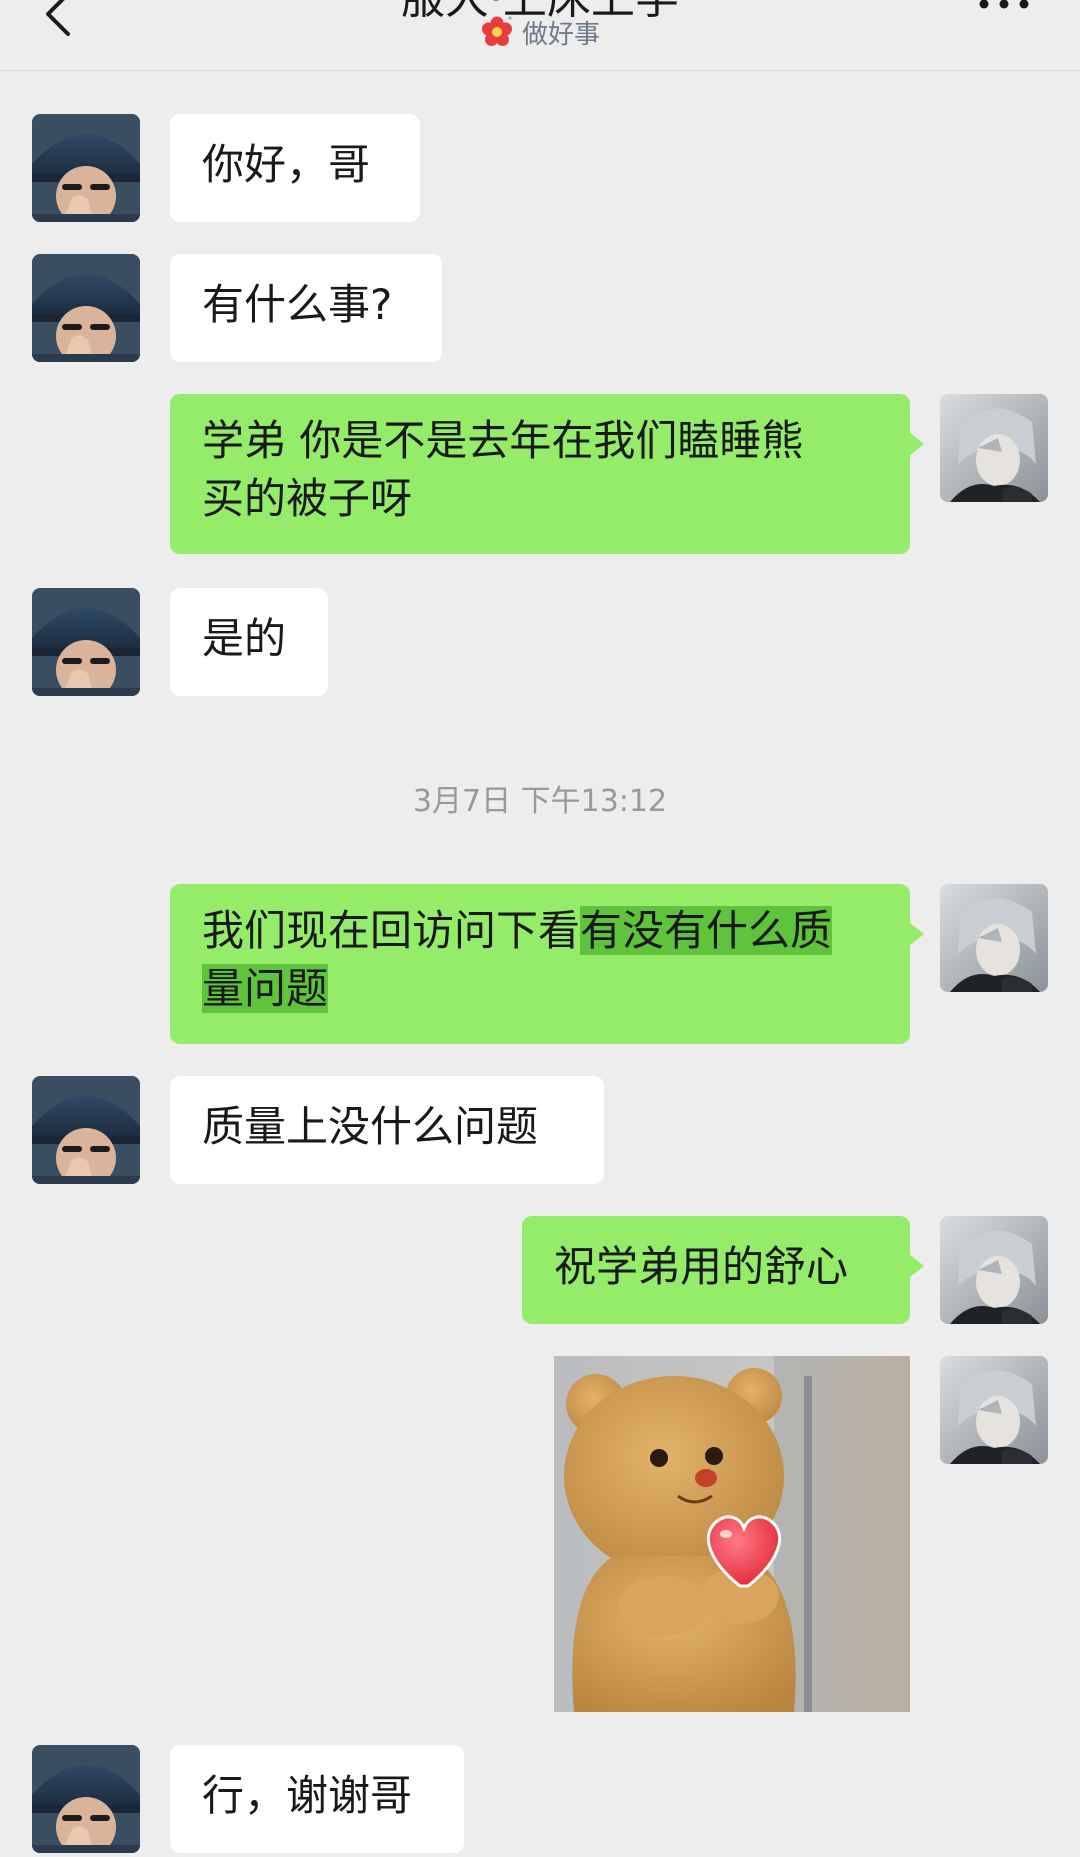 The height and width of the screenshot is (1857, 1080). Describe the element at coordinates (60, 20) in the screenshot. I see `chevron-left-icon` at that location.